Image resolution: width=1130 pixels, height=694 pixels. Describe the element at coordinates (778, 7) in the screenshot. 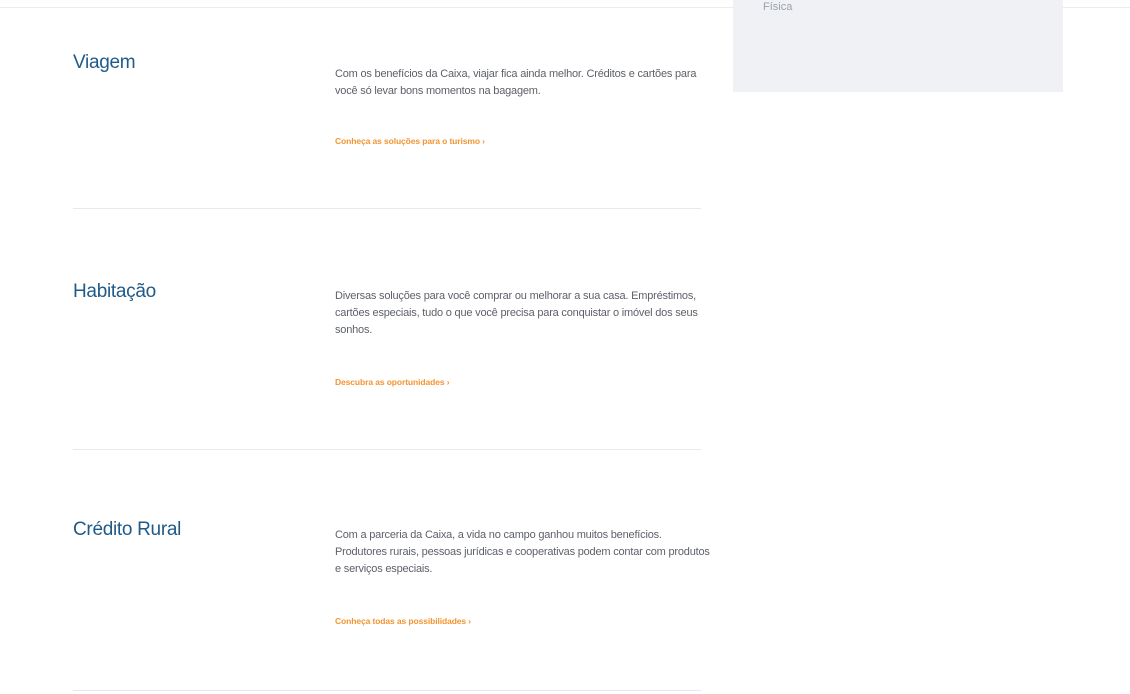

I see `side-card-text: Física` at that location.